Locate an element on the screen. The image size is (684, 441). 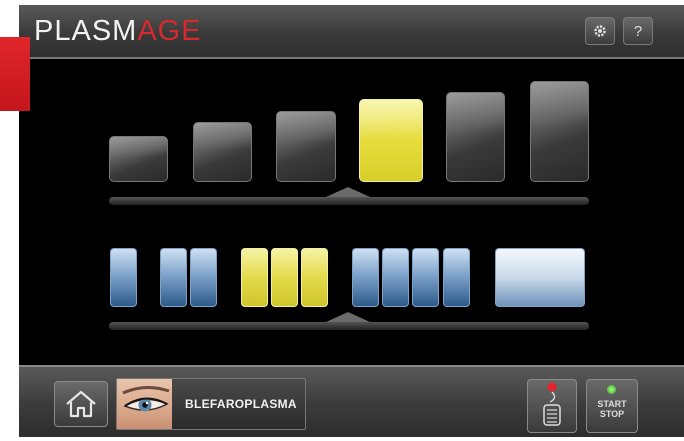
start-stop-button: START STOP is located at coordinates (612, 406).